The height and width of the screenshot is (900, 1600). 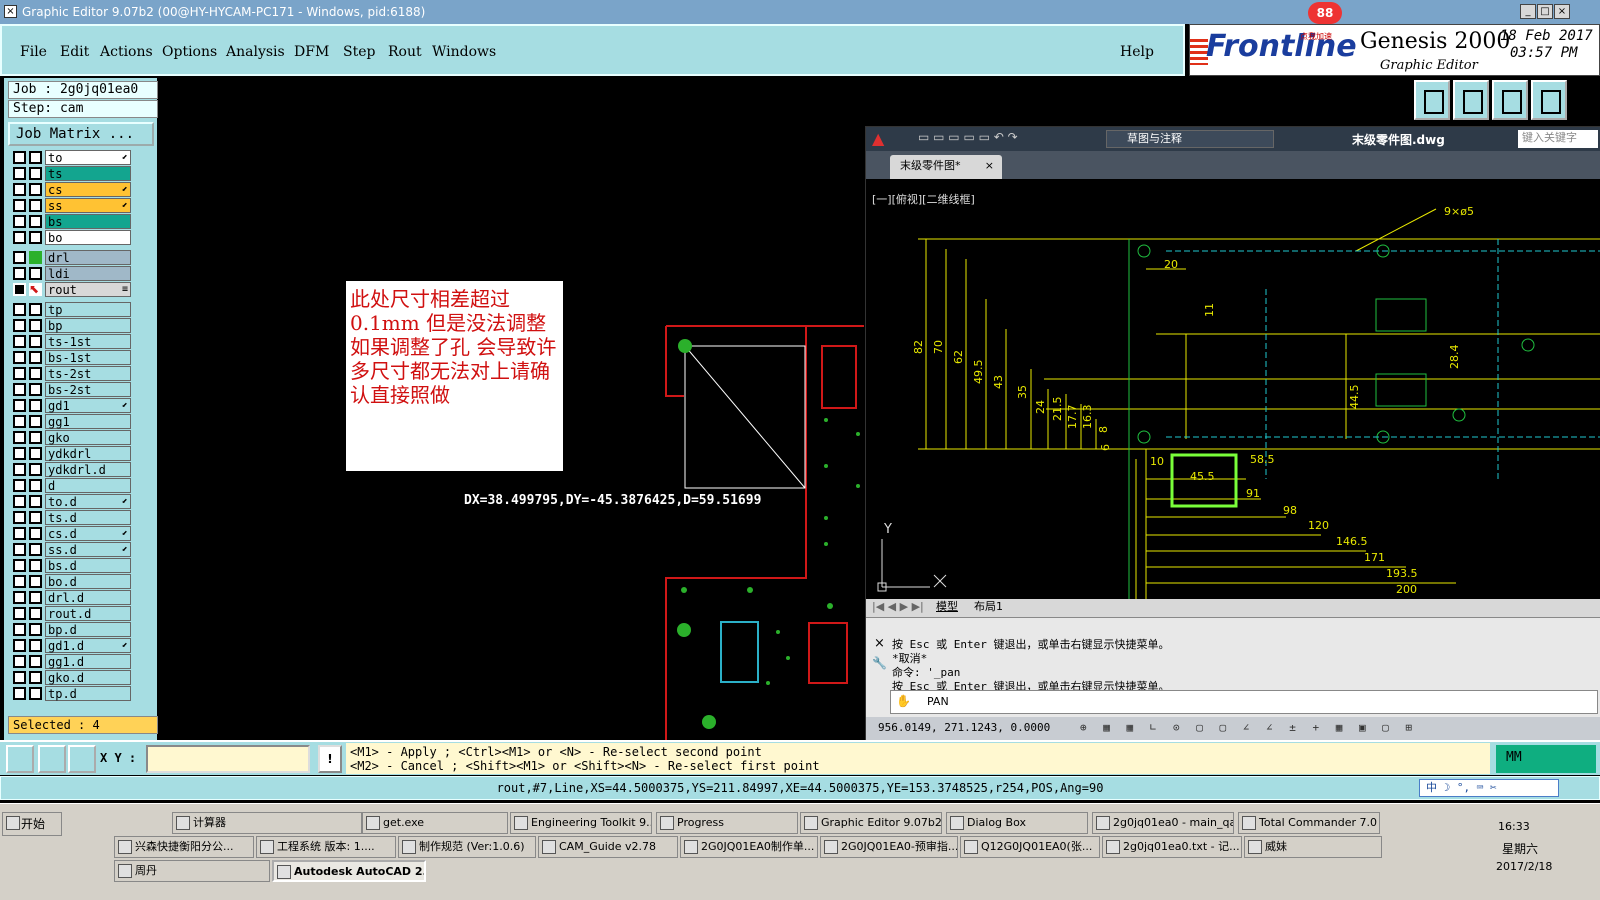 What do you see at coordinates (1546, 759) in the screenshot?
I see `unit-select: MM` at bounding box center [1546, 759].